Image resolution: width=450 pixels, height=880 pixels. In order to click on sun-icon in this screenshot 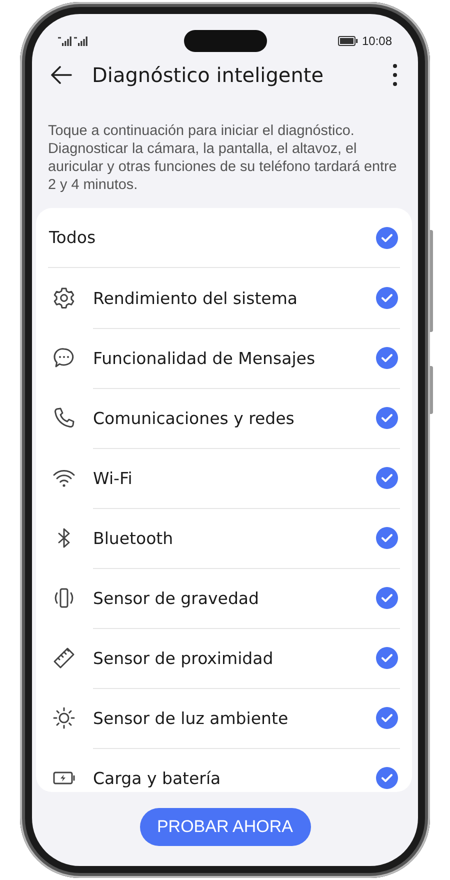, I will do `click(64, 718)`.